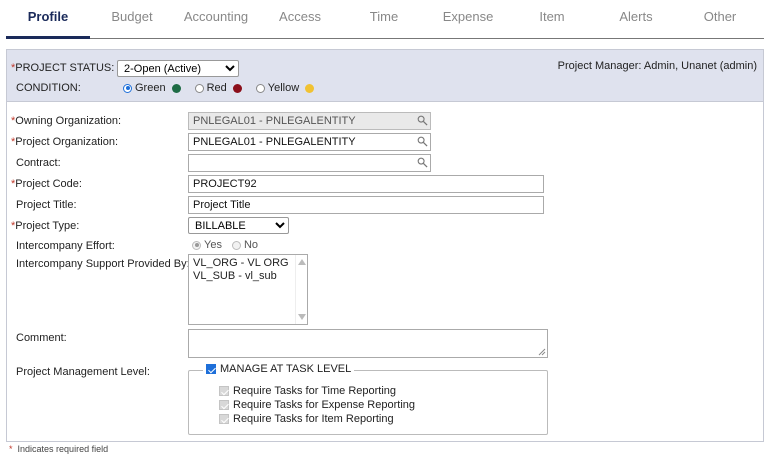 The image size is (771, 461). I want to click on tab-other: Other, so click(720, 19).